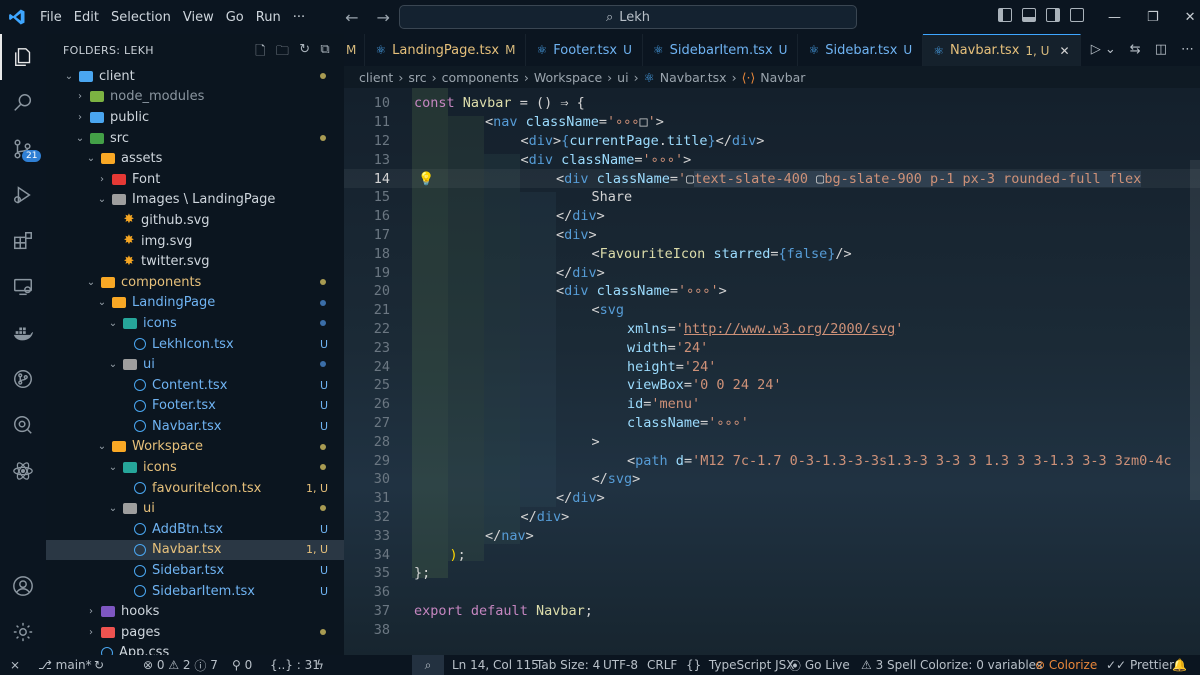 This screenshot has width=1200, height=675. I want to click on editor-tab: ⚛ LandingPage.tsx M, so click(446, 50).